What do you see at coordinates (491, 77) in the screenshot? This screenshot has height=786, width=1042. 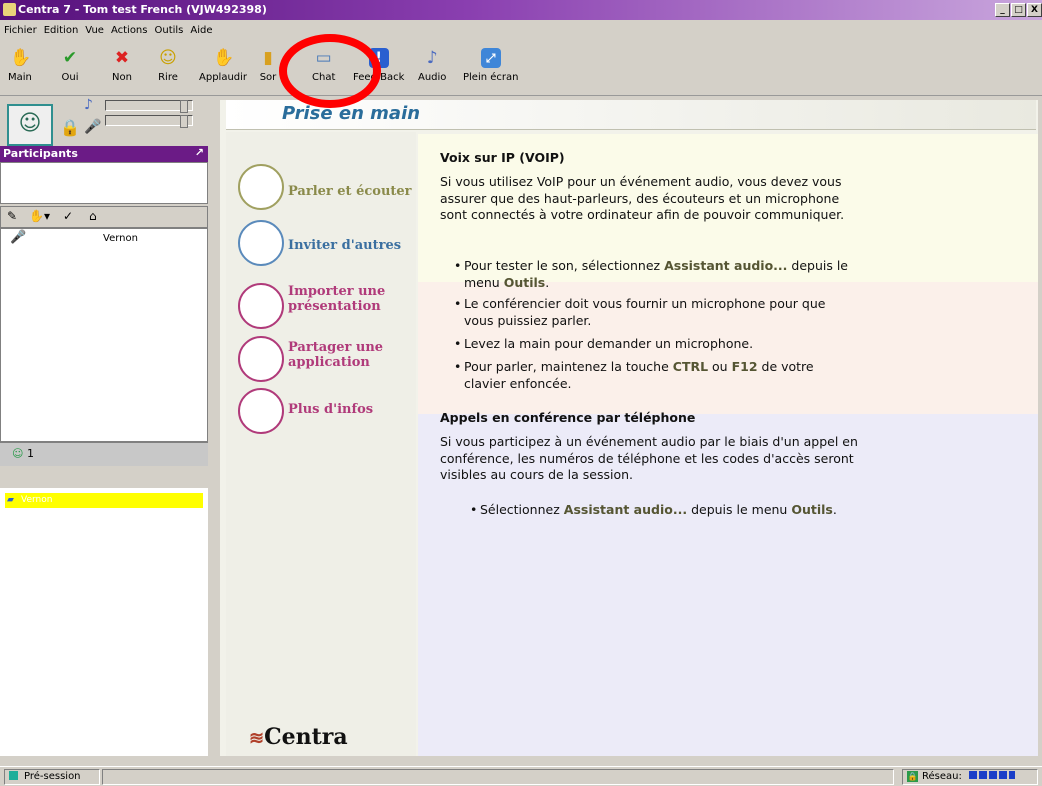 I see `plein-ecran-label: Plein écran` at bounding box center [491, 77].